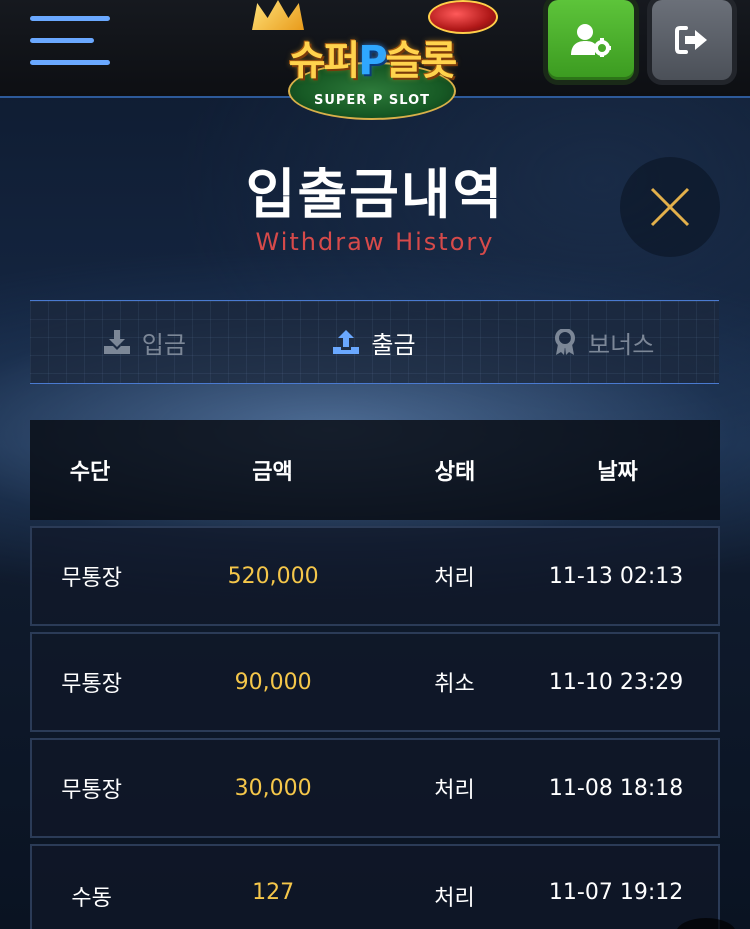 Image resolution: width=750 pixels, height=929 pixels. Describe the element at coordinates (455, 472) in the screenshot. I see `column-header-status: 상태` at that location.